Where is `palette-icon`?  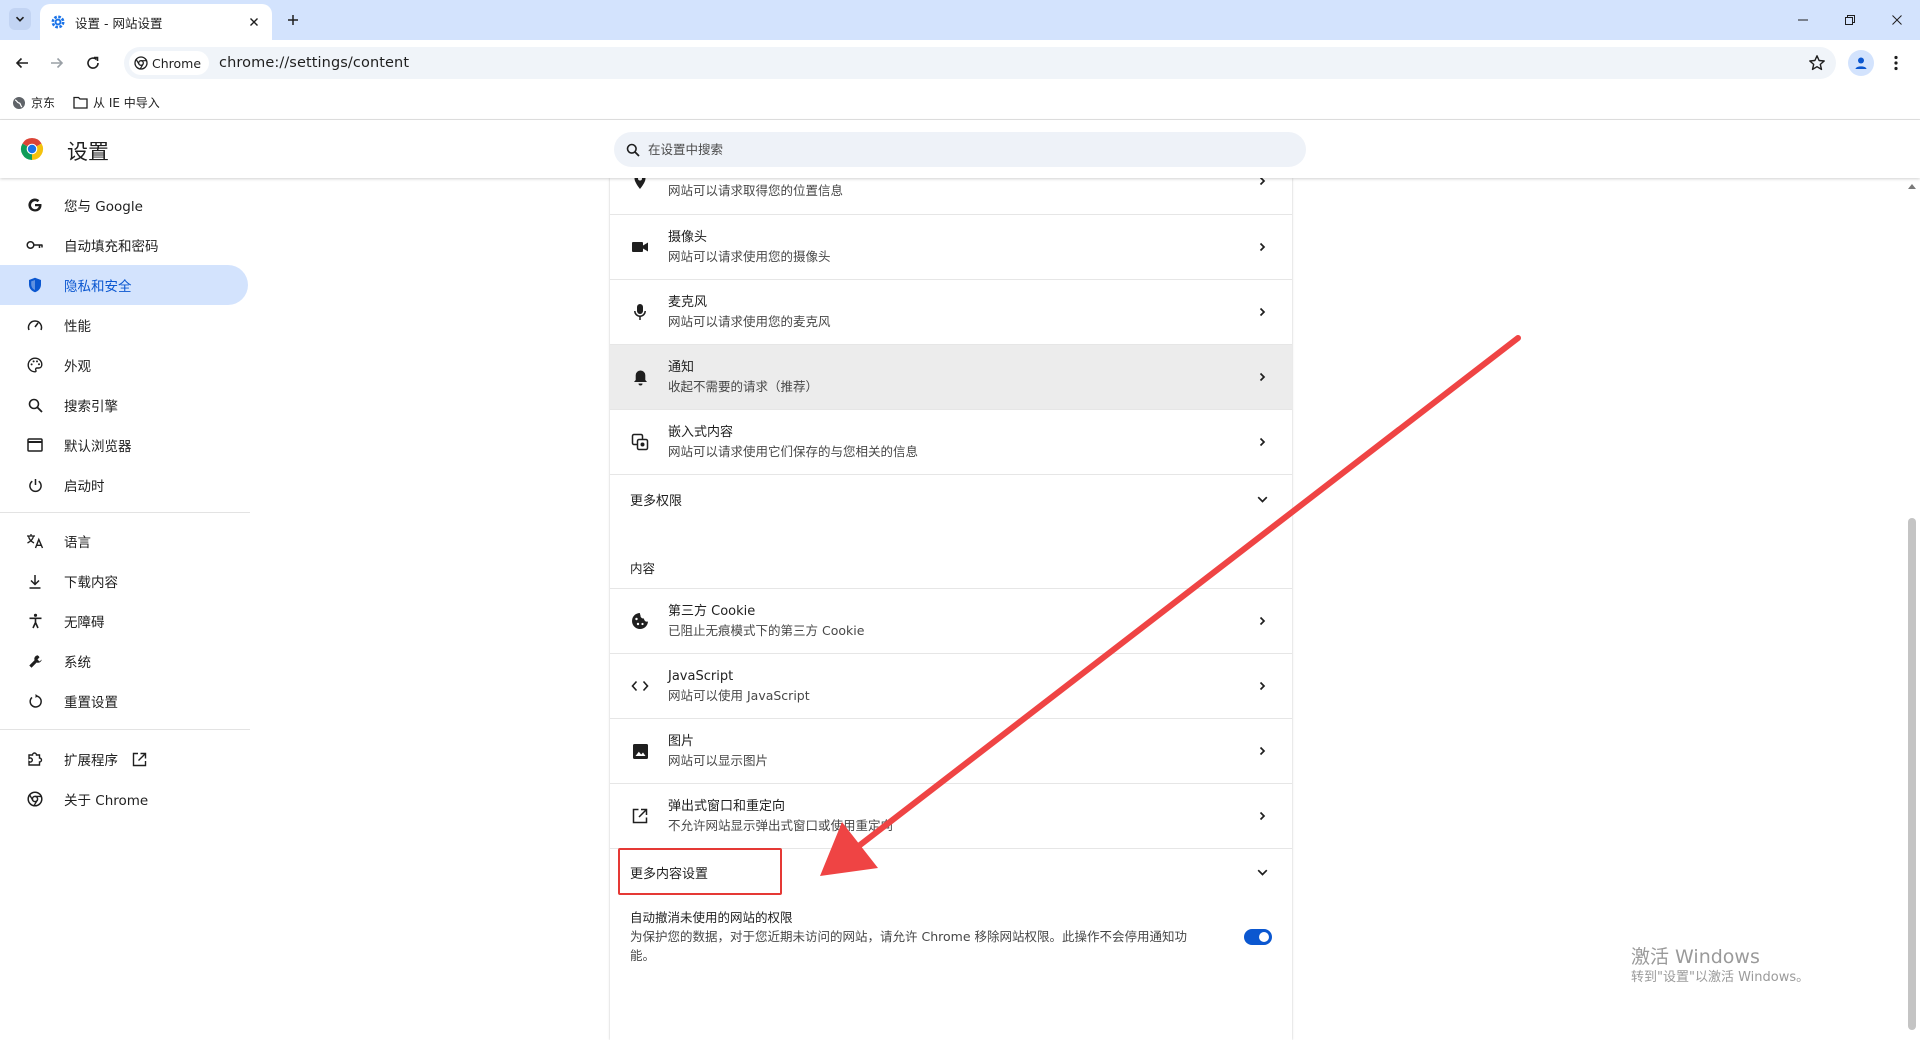 palette-icon is located at coordinates (35, 365).